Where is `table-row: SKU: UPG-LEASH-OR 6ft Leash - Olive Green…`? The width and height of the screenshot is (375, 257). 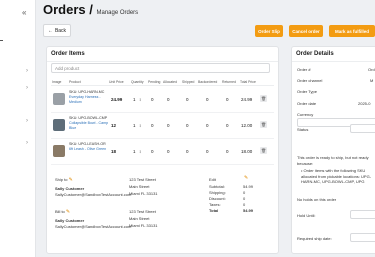 table-row: SKU: UPG-LEASH-OR 6ft Leash - Olive Green… is located at coordinates (162, 152).